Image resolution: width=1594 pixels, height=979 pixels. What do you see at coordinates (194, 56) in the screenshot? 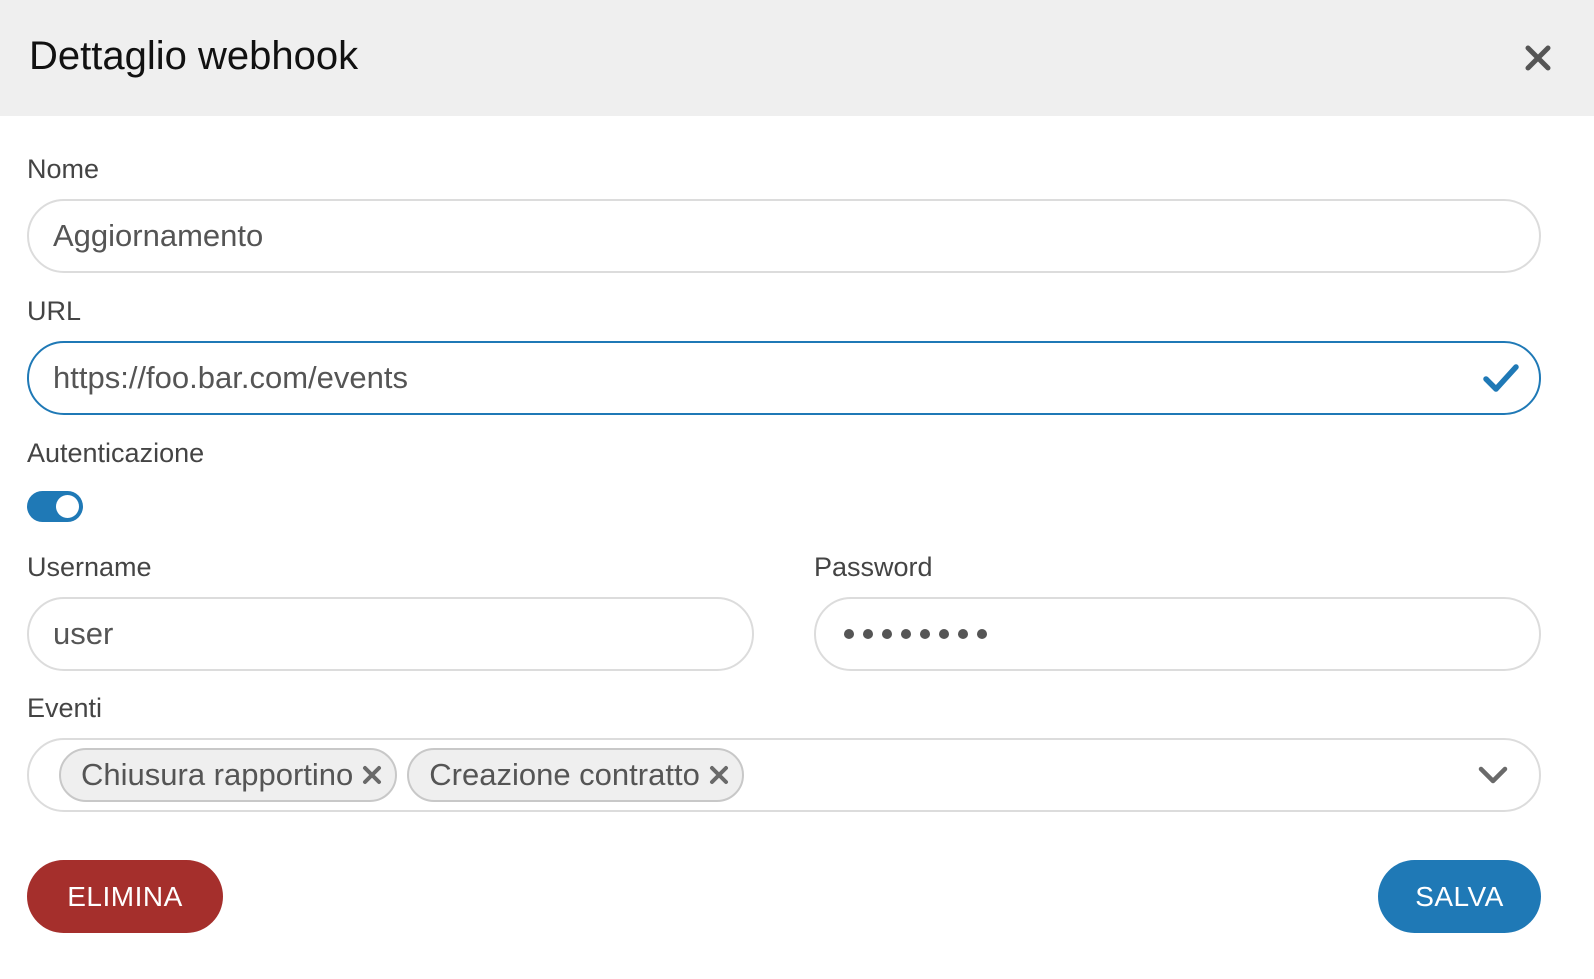
I see `dialog-title: Dettaglio webhook` at bounding box center [194, 56].